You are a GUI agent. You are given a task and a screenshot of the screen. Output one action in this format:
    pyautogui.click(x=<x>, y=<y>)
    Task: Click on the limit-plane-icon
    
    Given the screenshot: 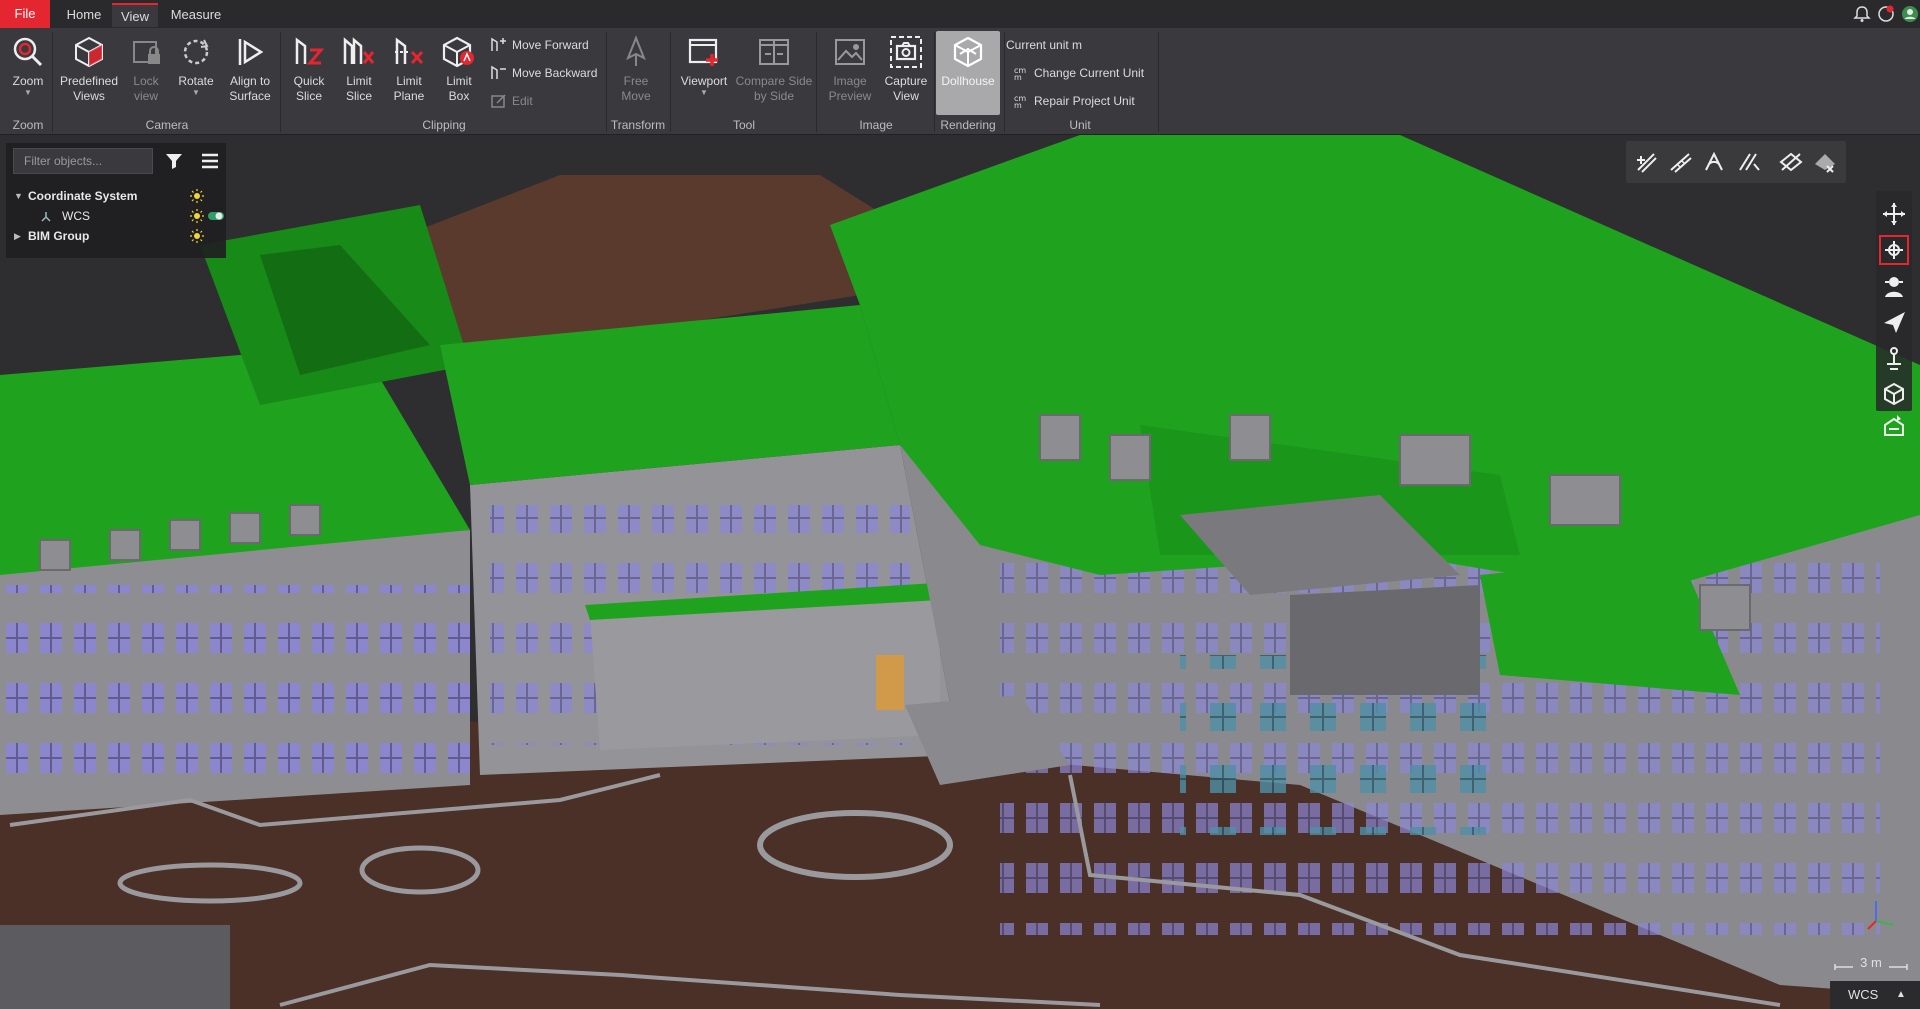 What is the action you would take?
    pyautogui.click(x=409, y=51)
    